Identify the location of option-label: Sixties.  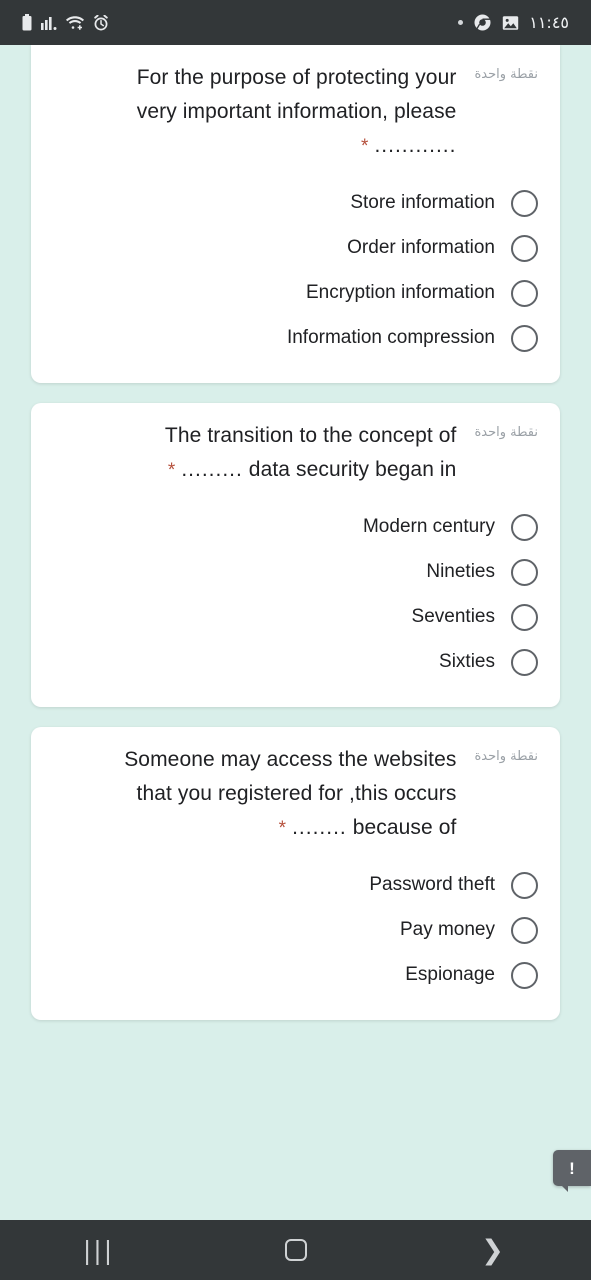
(467, 662).